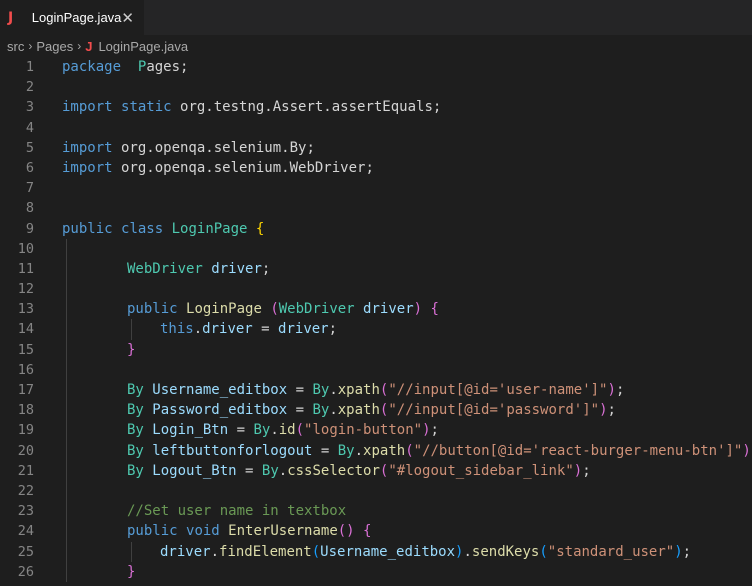  I want to click on code-text: public void EnterUsername() {, so click(249, 531).